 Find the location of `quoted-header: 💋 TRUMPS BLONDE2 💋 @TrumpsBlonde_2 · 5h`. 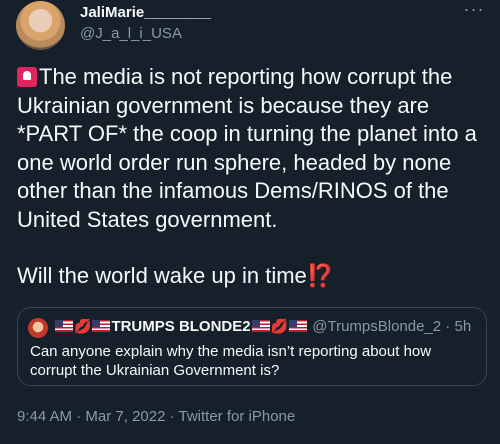

quoted-header: 💋 TRUMPS BLONDE2 💋 @TrumpsBlonde_2 · 5h is located at coordinates (262, 326).